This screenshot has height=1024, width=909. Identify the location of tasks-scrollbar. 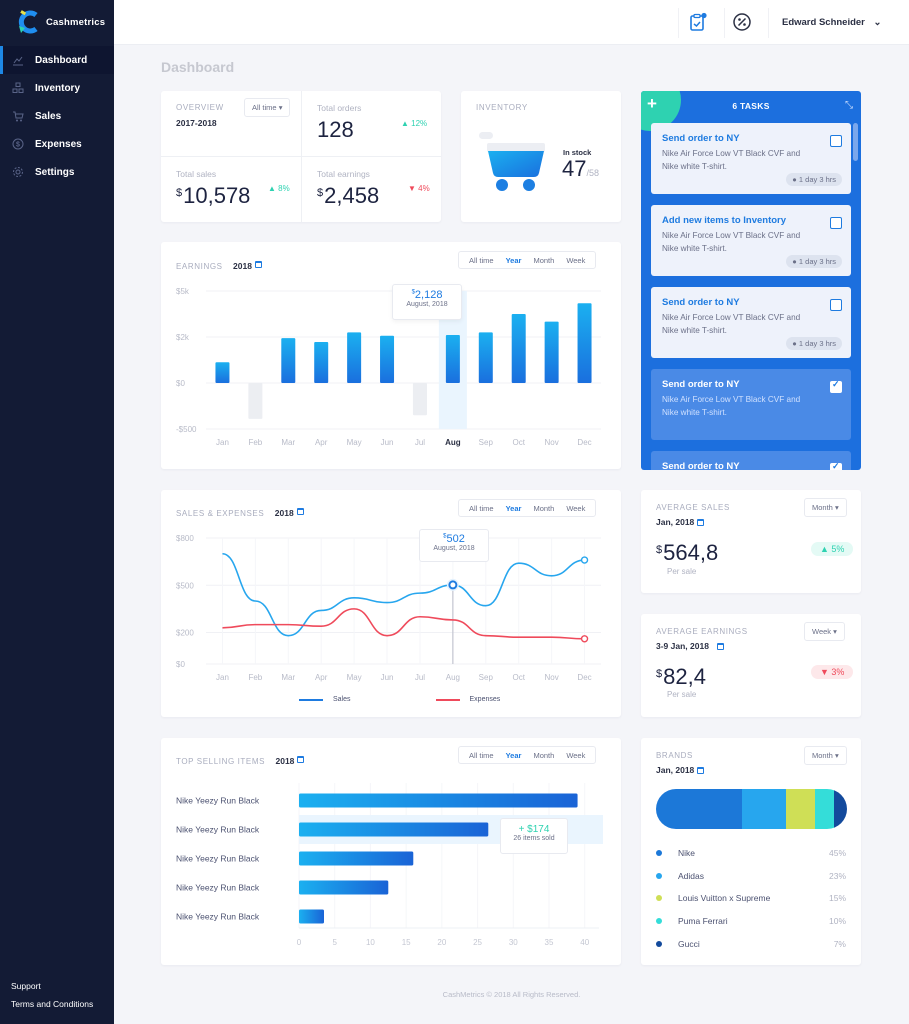
(855, 142).